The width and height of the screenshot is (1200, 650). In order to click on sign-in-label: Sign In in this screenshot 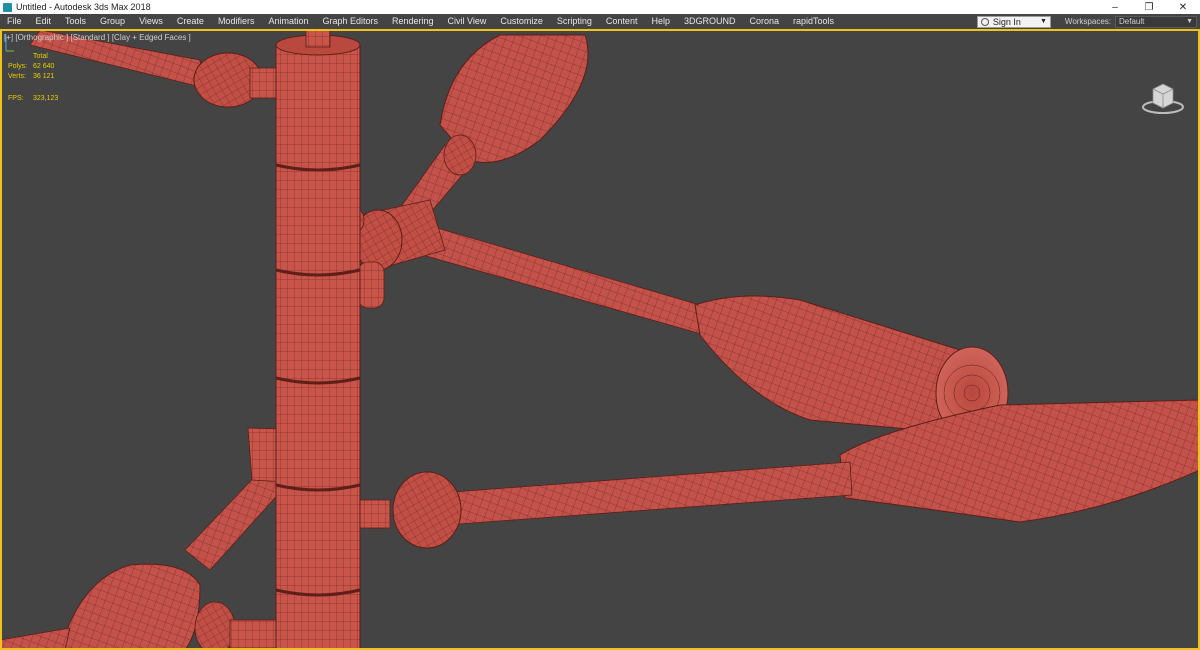, I will do `click(1006, 21)`.